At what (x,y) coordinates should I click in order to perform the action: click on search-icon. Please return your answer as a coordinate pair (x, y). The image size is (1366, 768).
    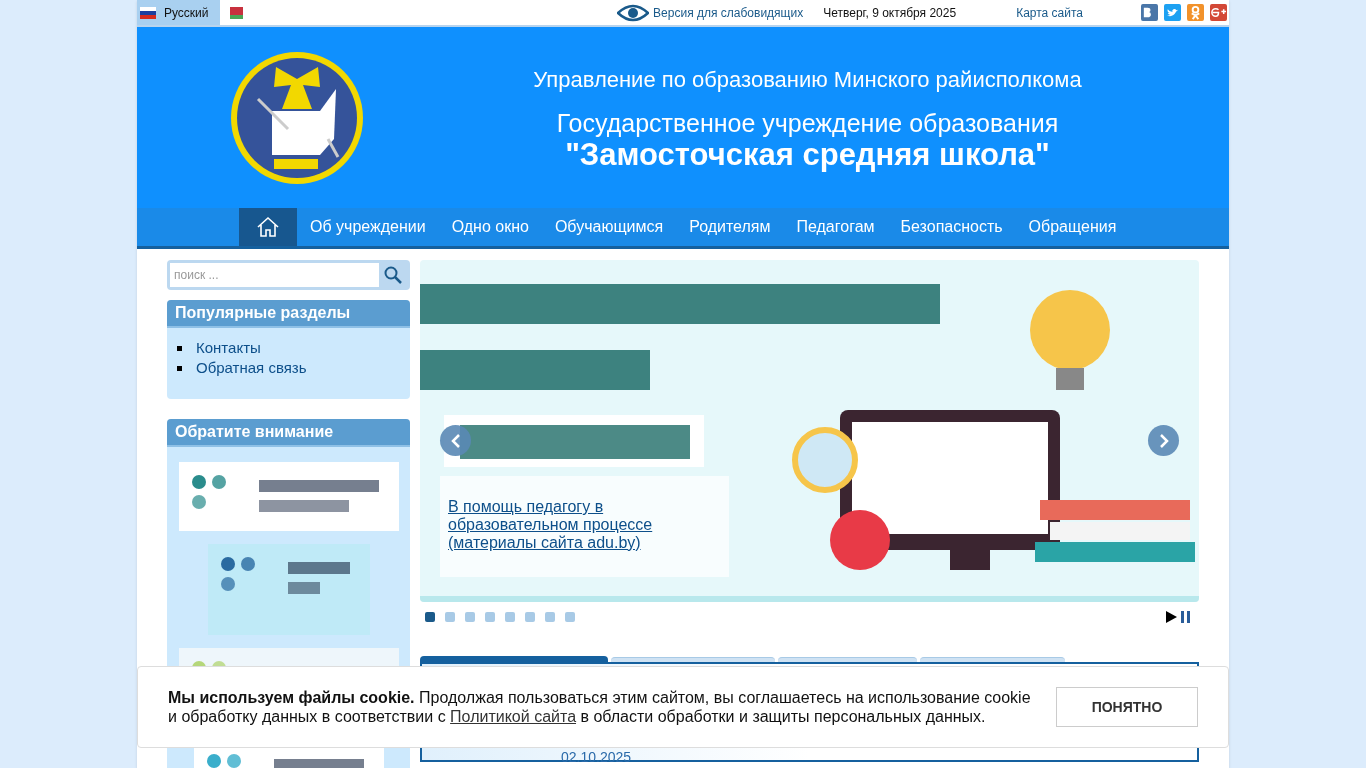
    Looking at the image, I should click on (393, 275).